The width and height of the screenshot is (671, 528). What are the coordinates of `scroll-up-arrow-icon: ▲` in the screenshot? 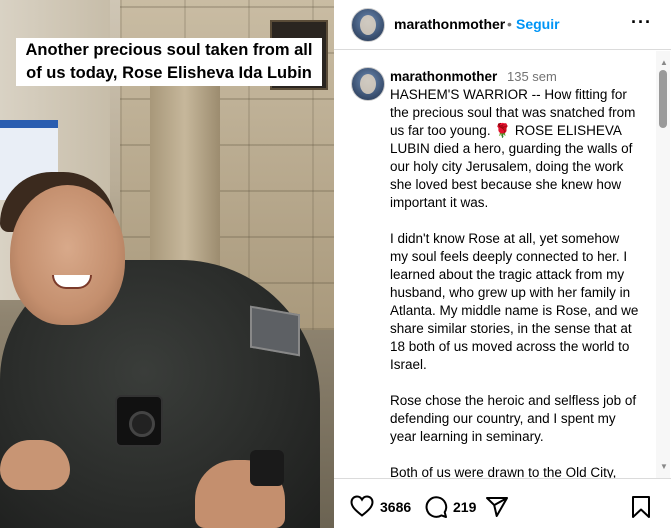 It's located at (664, 62).